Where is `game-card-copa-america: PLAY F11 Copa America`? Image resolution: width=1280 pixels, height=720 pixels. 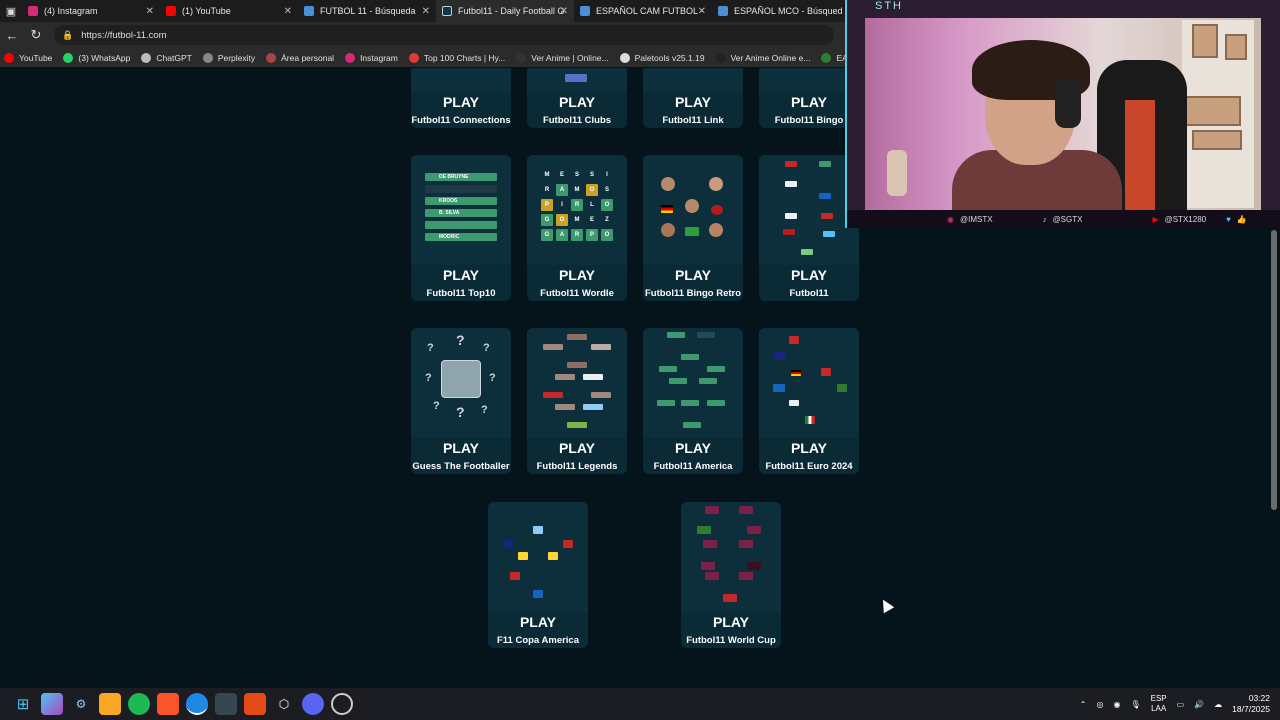 game-card-copa-america: PLAY F11 Copa America is located at coordinates (538, 575).